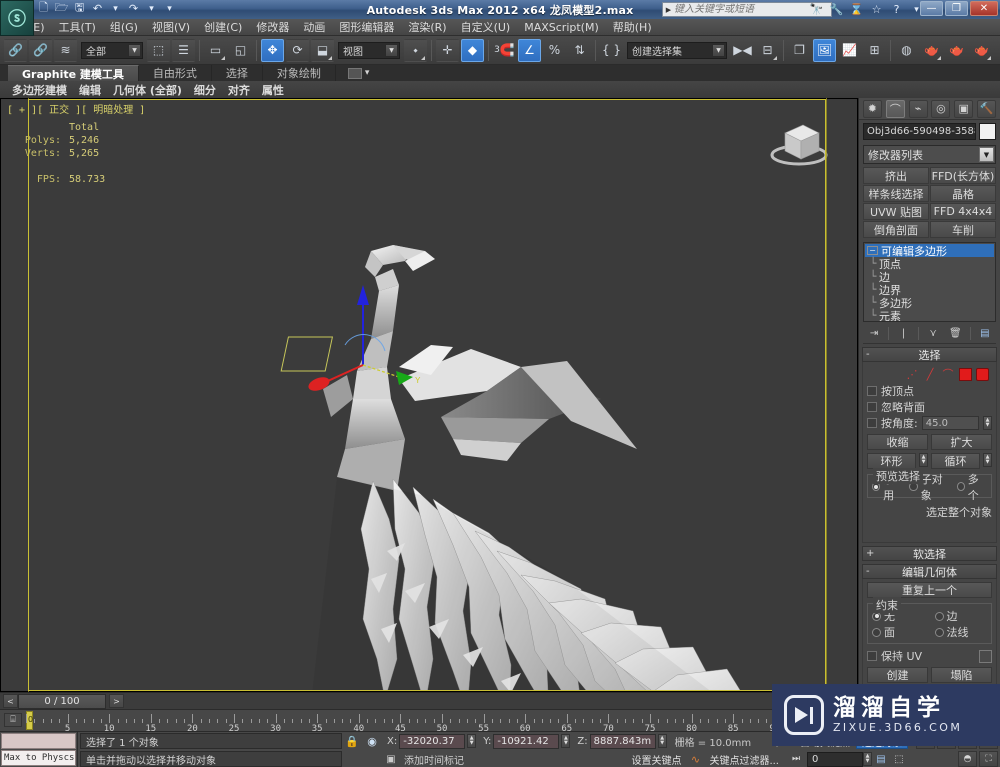 The image size is (1000, 767). Describe the element at coordinates (415, 50) in the screenshot. I see `use-pivot-point-center-icon: ⬩` at that location.